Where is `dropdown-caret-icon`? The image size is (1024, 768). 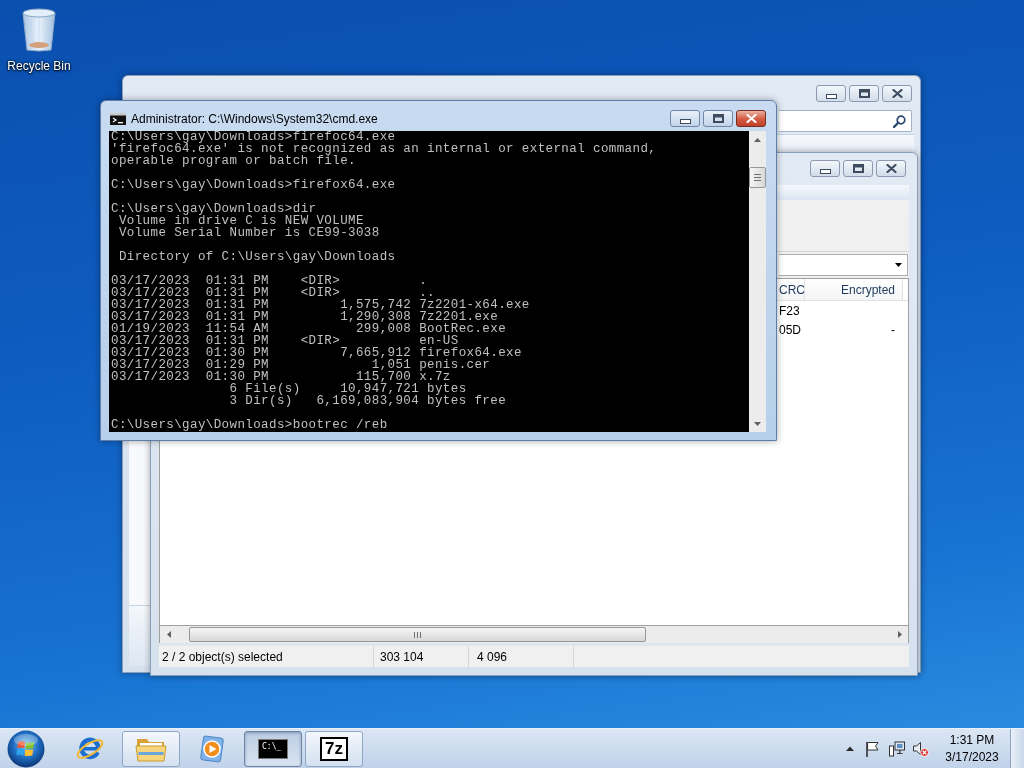 dropdown-caret-icon is located at coordinates (898, 265).